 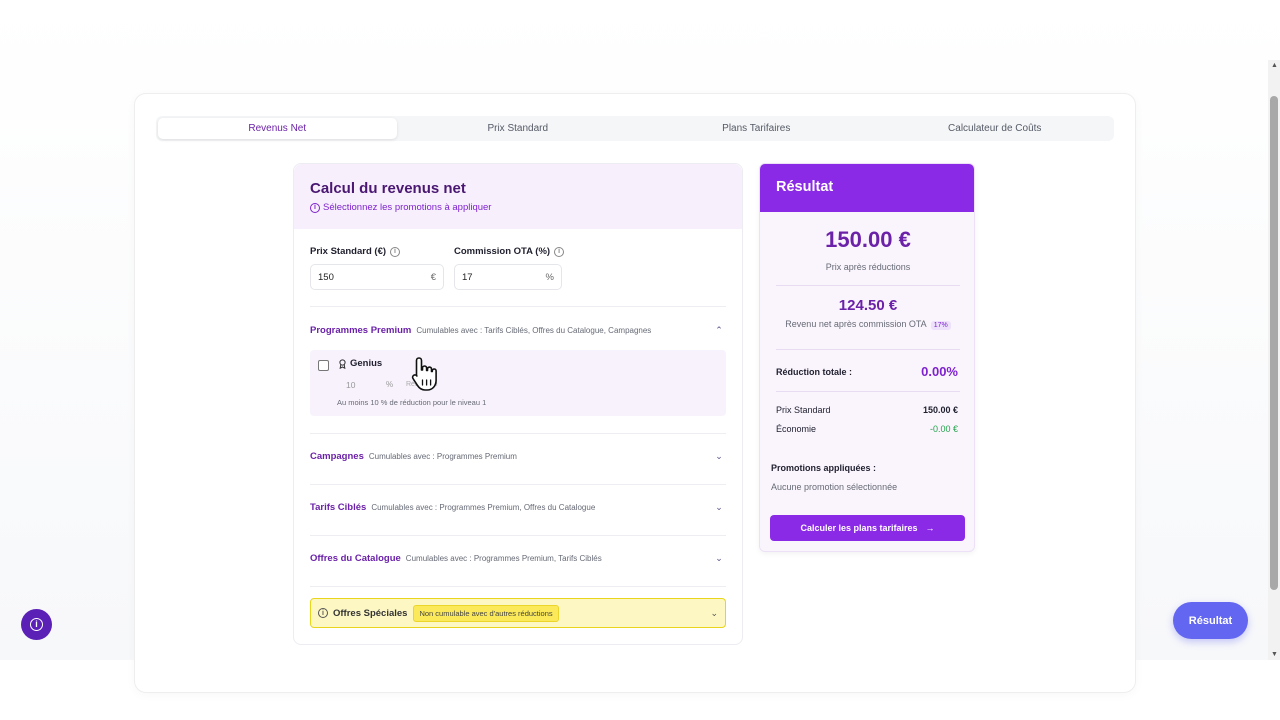 I want to click on net-revenue-label: Revenu net après commission OTA 17%, so click(x=867, y=324).